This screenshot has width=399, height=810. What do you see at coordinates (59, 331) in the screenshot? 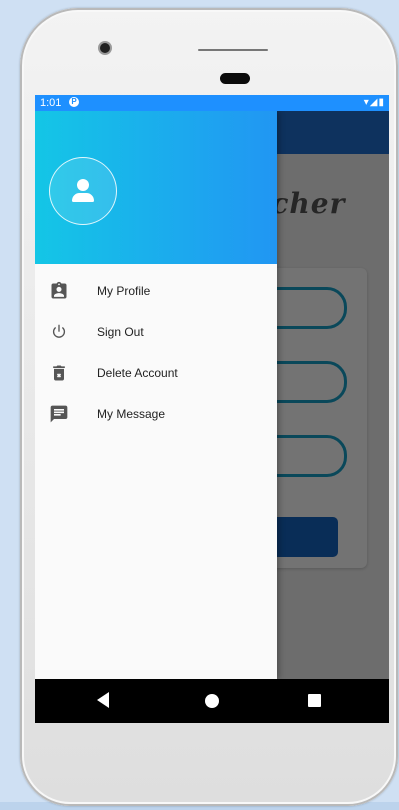
I see `power-icon` at bounding box center [59, 331].